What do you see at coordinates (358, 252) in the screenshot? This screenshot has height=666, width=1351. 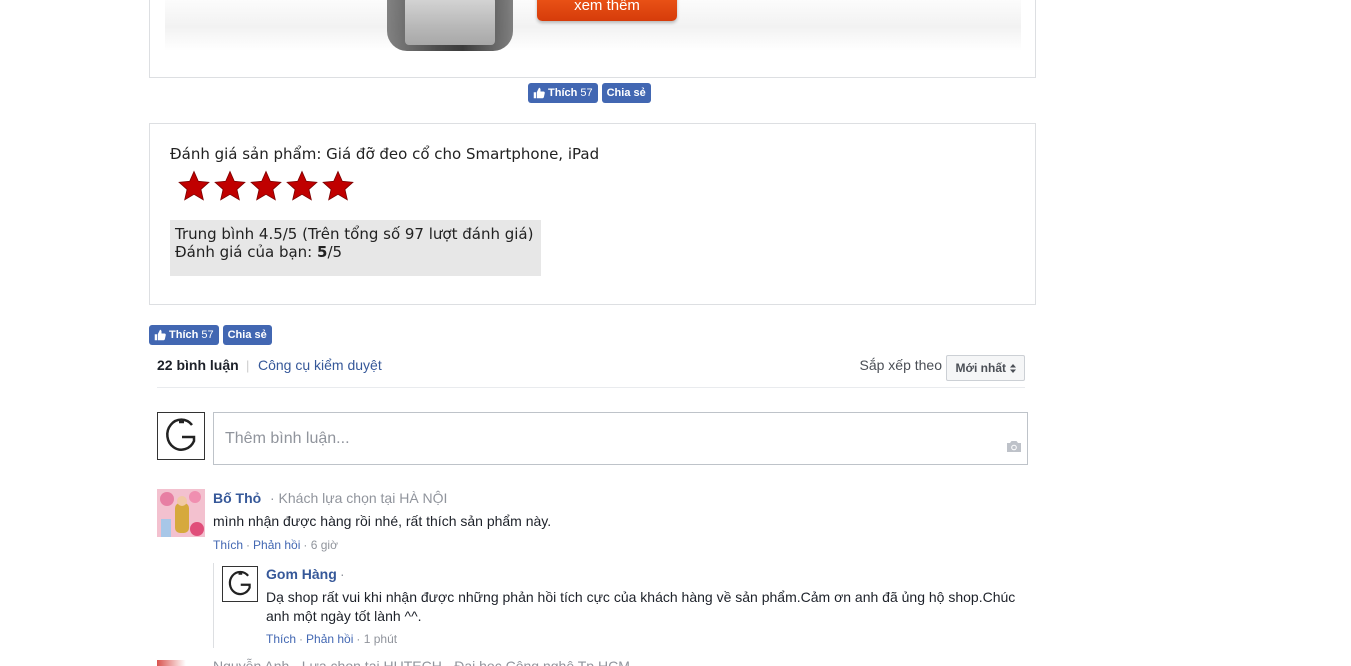 I see `your-rating: Đánh giá của bạn: 5/5` at bounding box center [358, 252].